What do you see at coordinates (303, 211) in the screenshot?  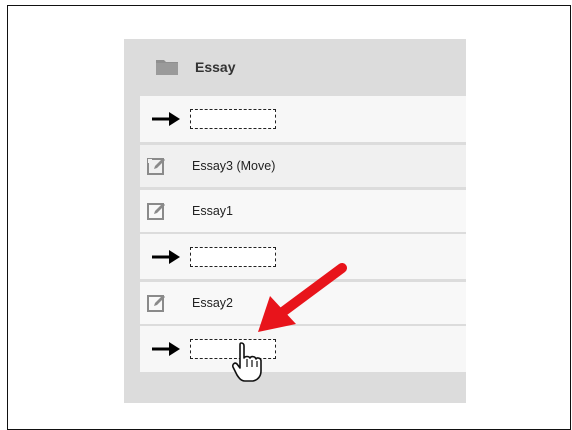 I see `list-item: Essay1` at bounding box center [303, 211].